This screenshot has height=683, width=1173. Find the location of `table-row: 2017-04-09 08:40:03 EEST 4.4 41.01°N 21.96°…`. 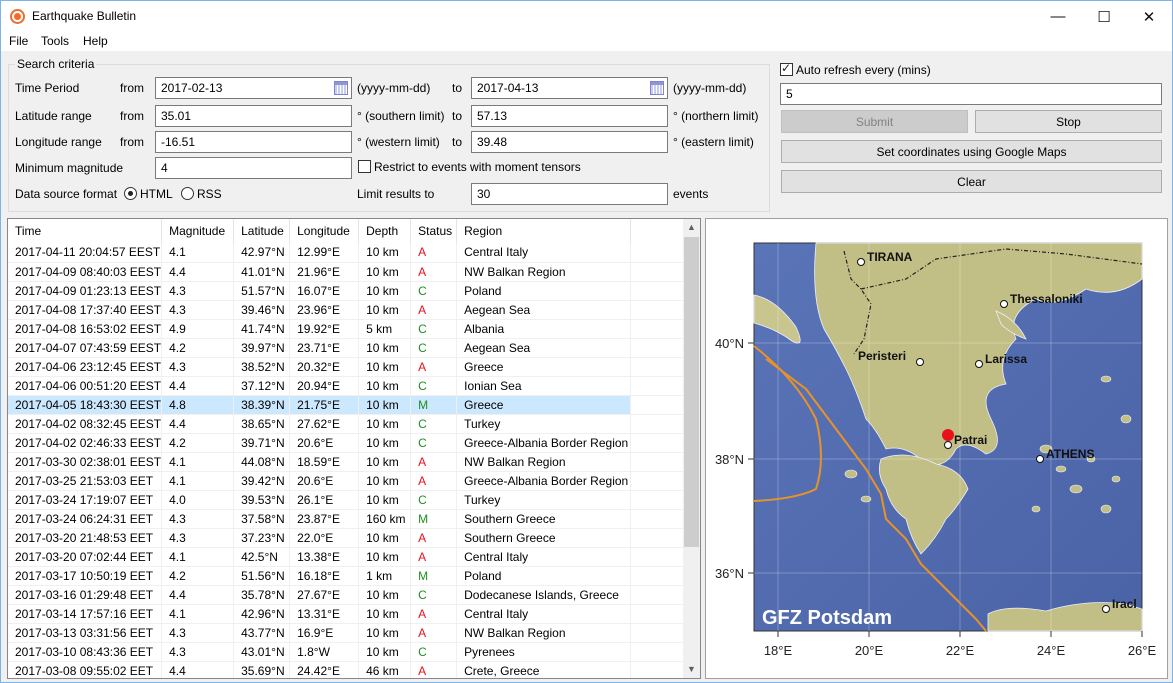

table-row: 2017-04-09 08:40:03 EEST 4.4 41.01°N 21.96°… is located at coordinates (352, 272).